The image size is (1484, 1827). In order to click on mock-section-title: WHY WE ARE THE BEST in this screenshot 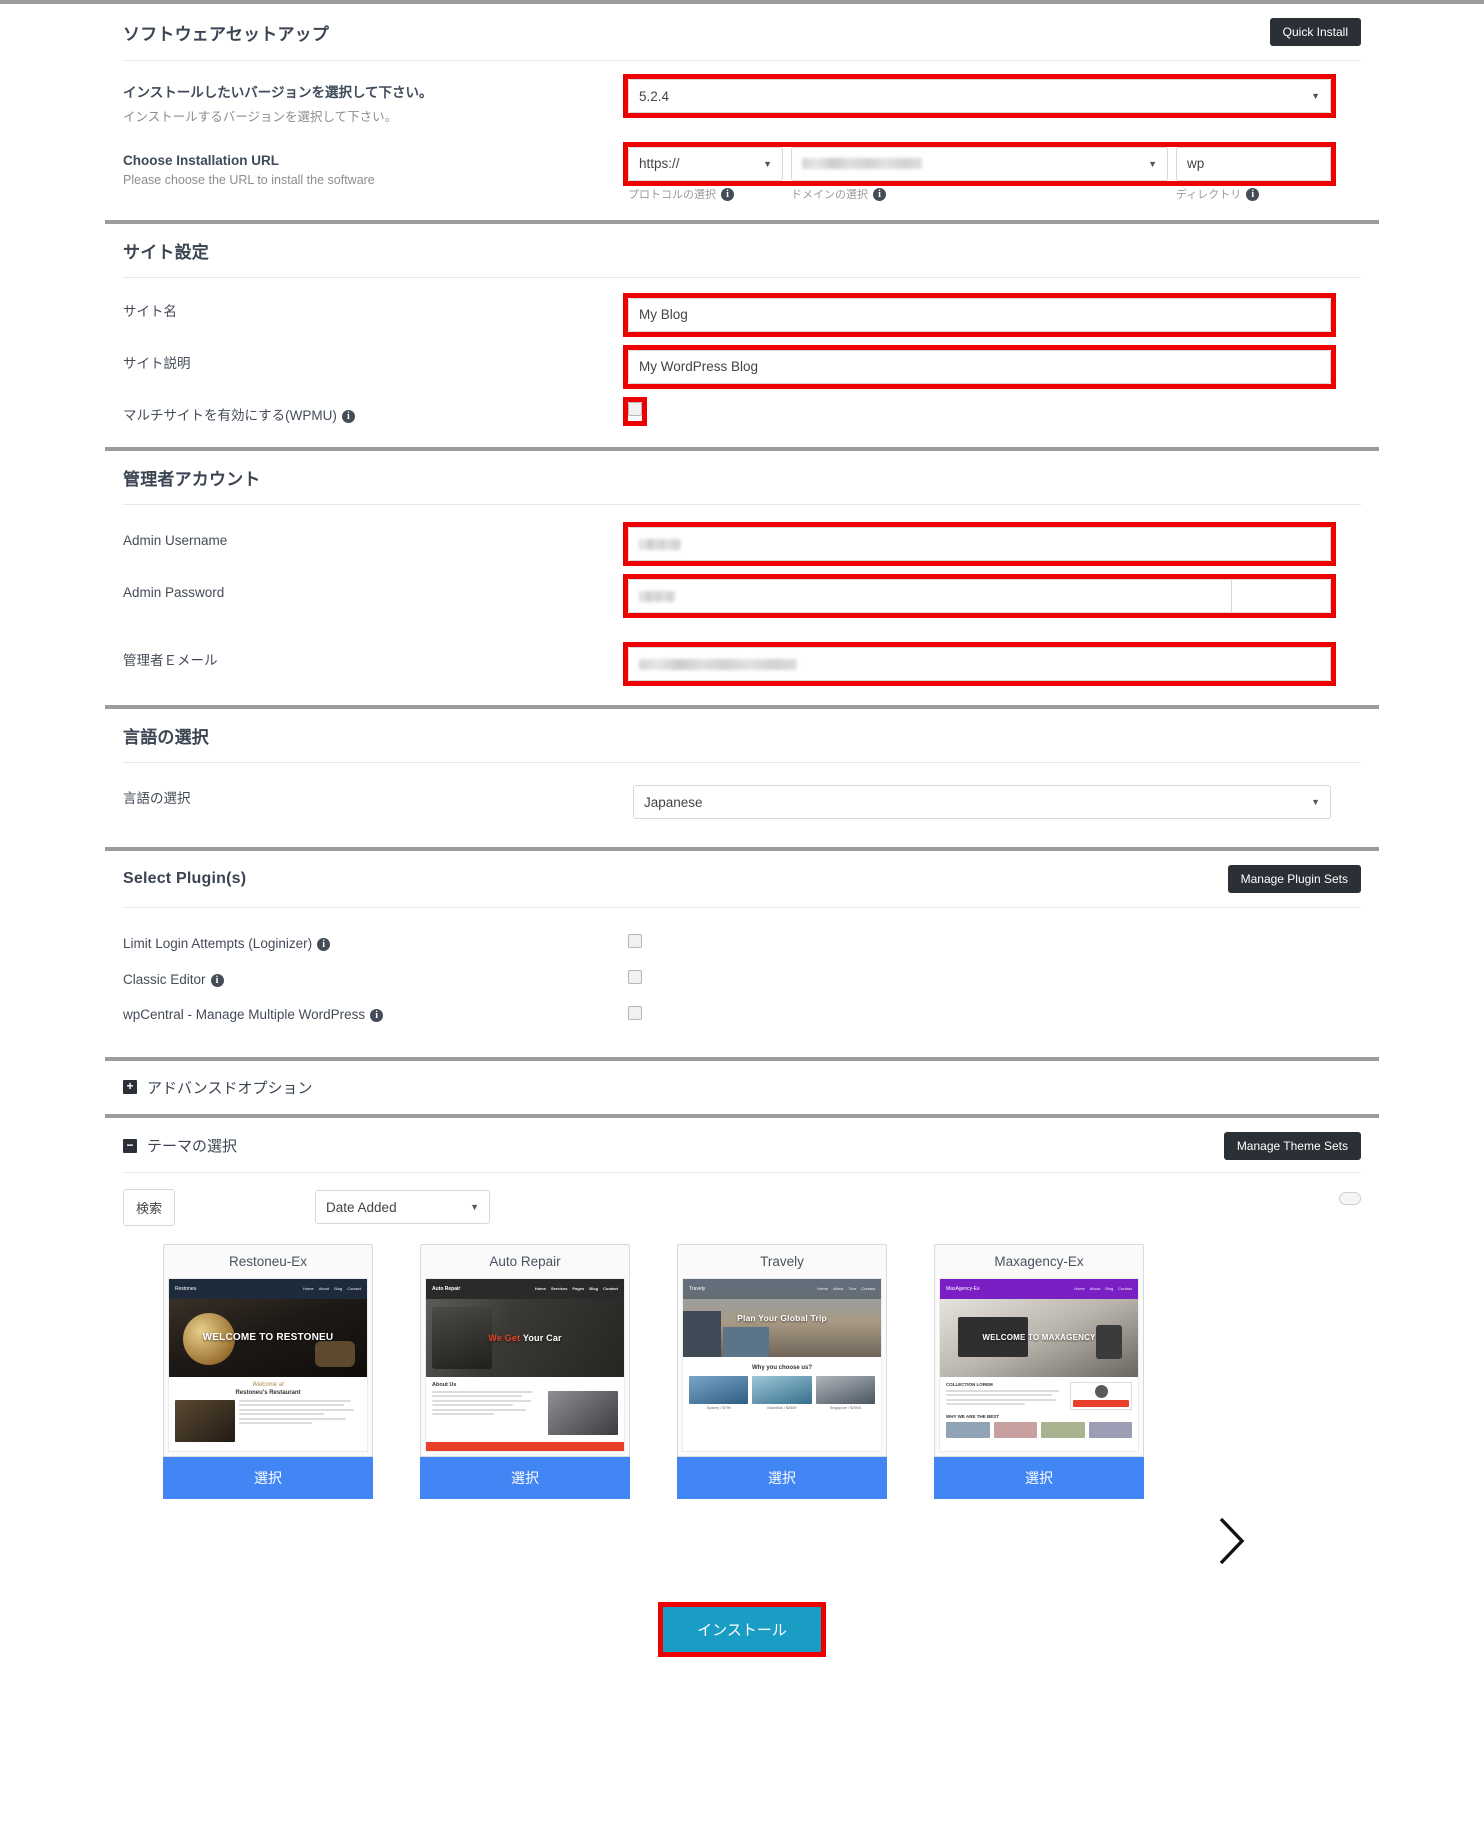, I will do `click(973, 1416)`.